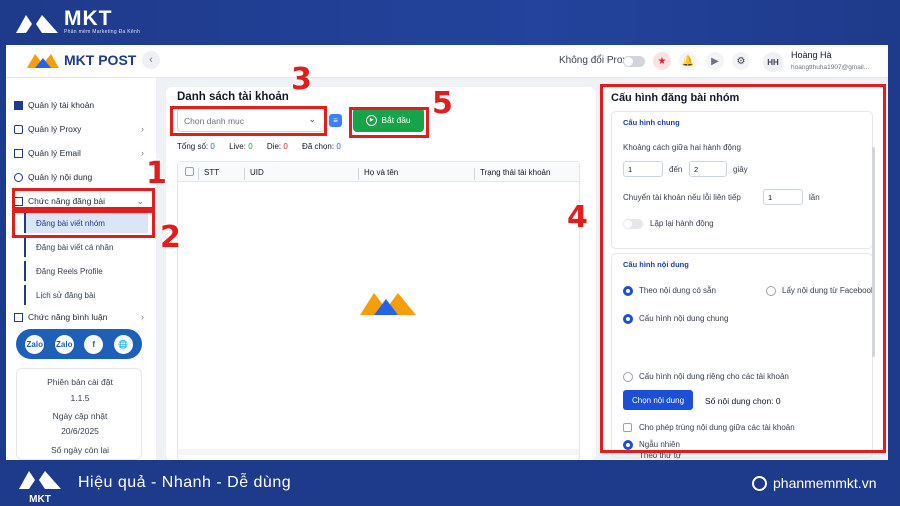  What do you see at coordinates (86, 271) in the screenshot?
I see `sidebar-subitem-reels: Đăng Reels Profile` at bounding box center [86, 271].